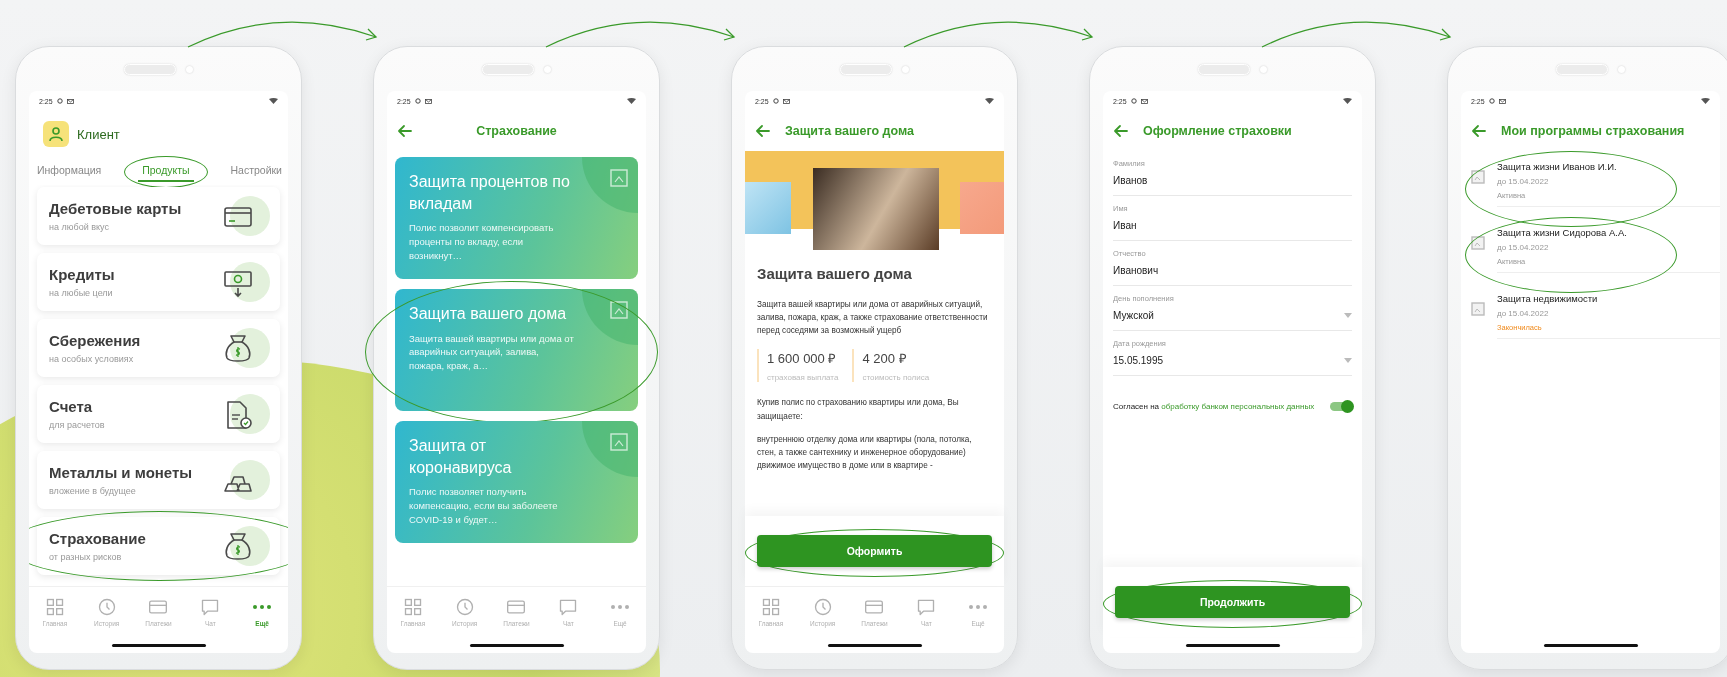  Describe the element at coordinates (98, 538) in the screenshot. I see `product-title: Страхование` at that location.